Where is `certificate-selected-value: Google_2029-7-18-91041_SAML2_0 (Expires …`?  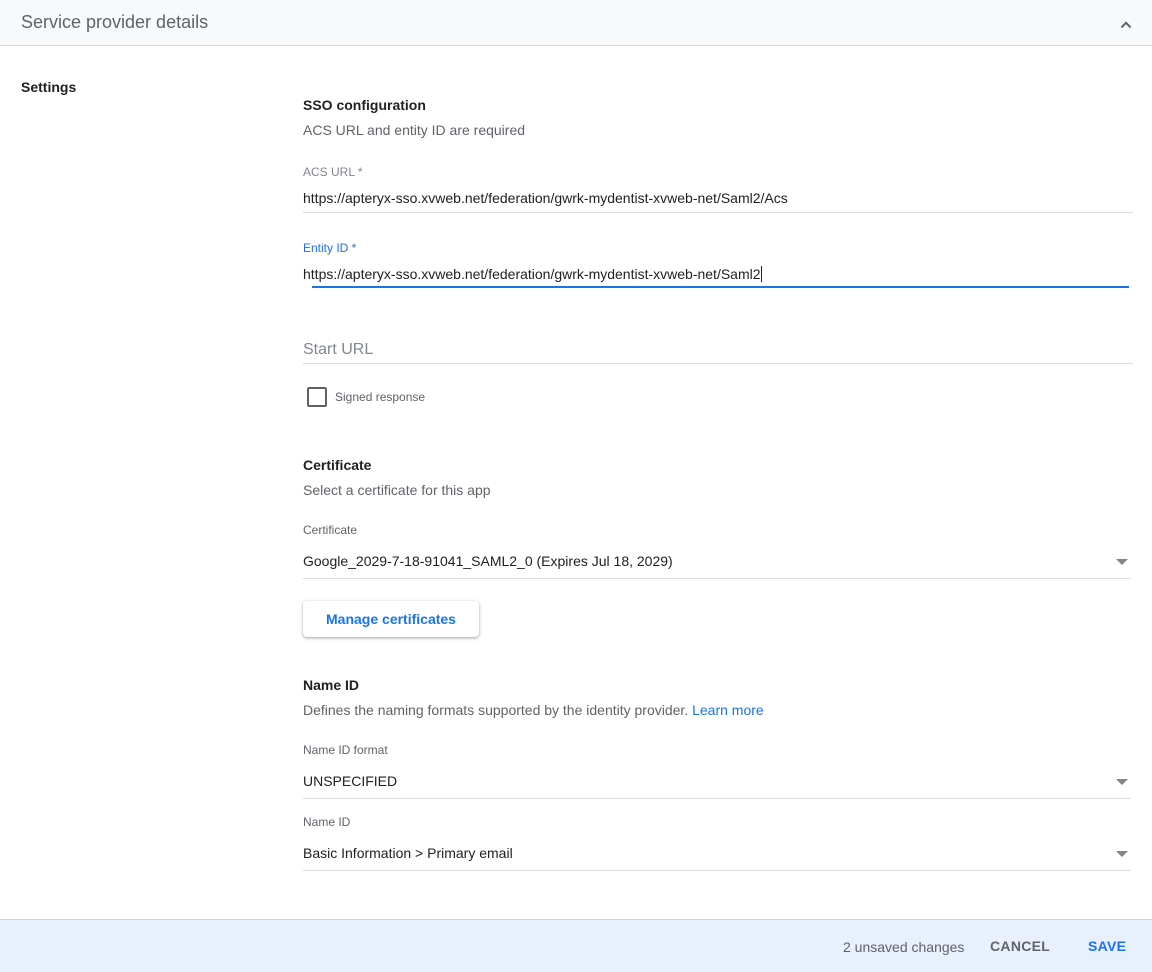 certificate-selected-value: Google_2029-7-18-91041_SAML2_0 (Expires … is located at coordinates (488, 561).